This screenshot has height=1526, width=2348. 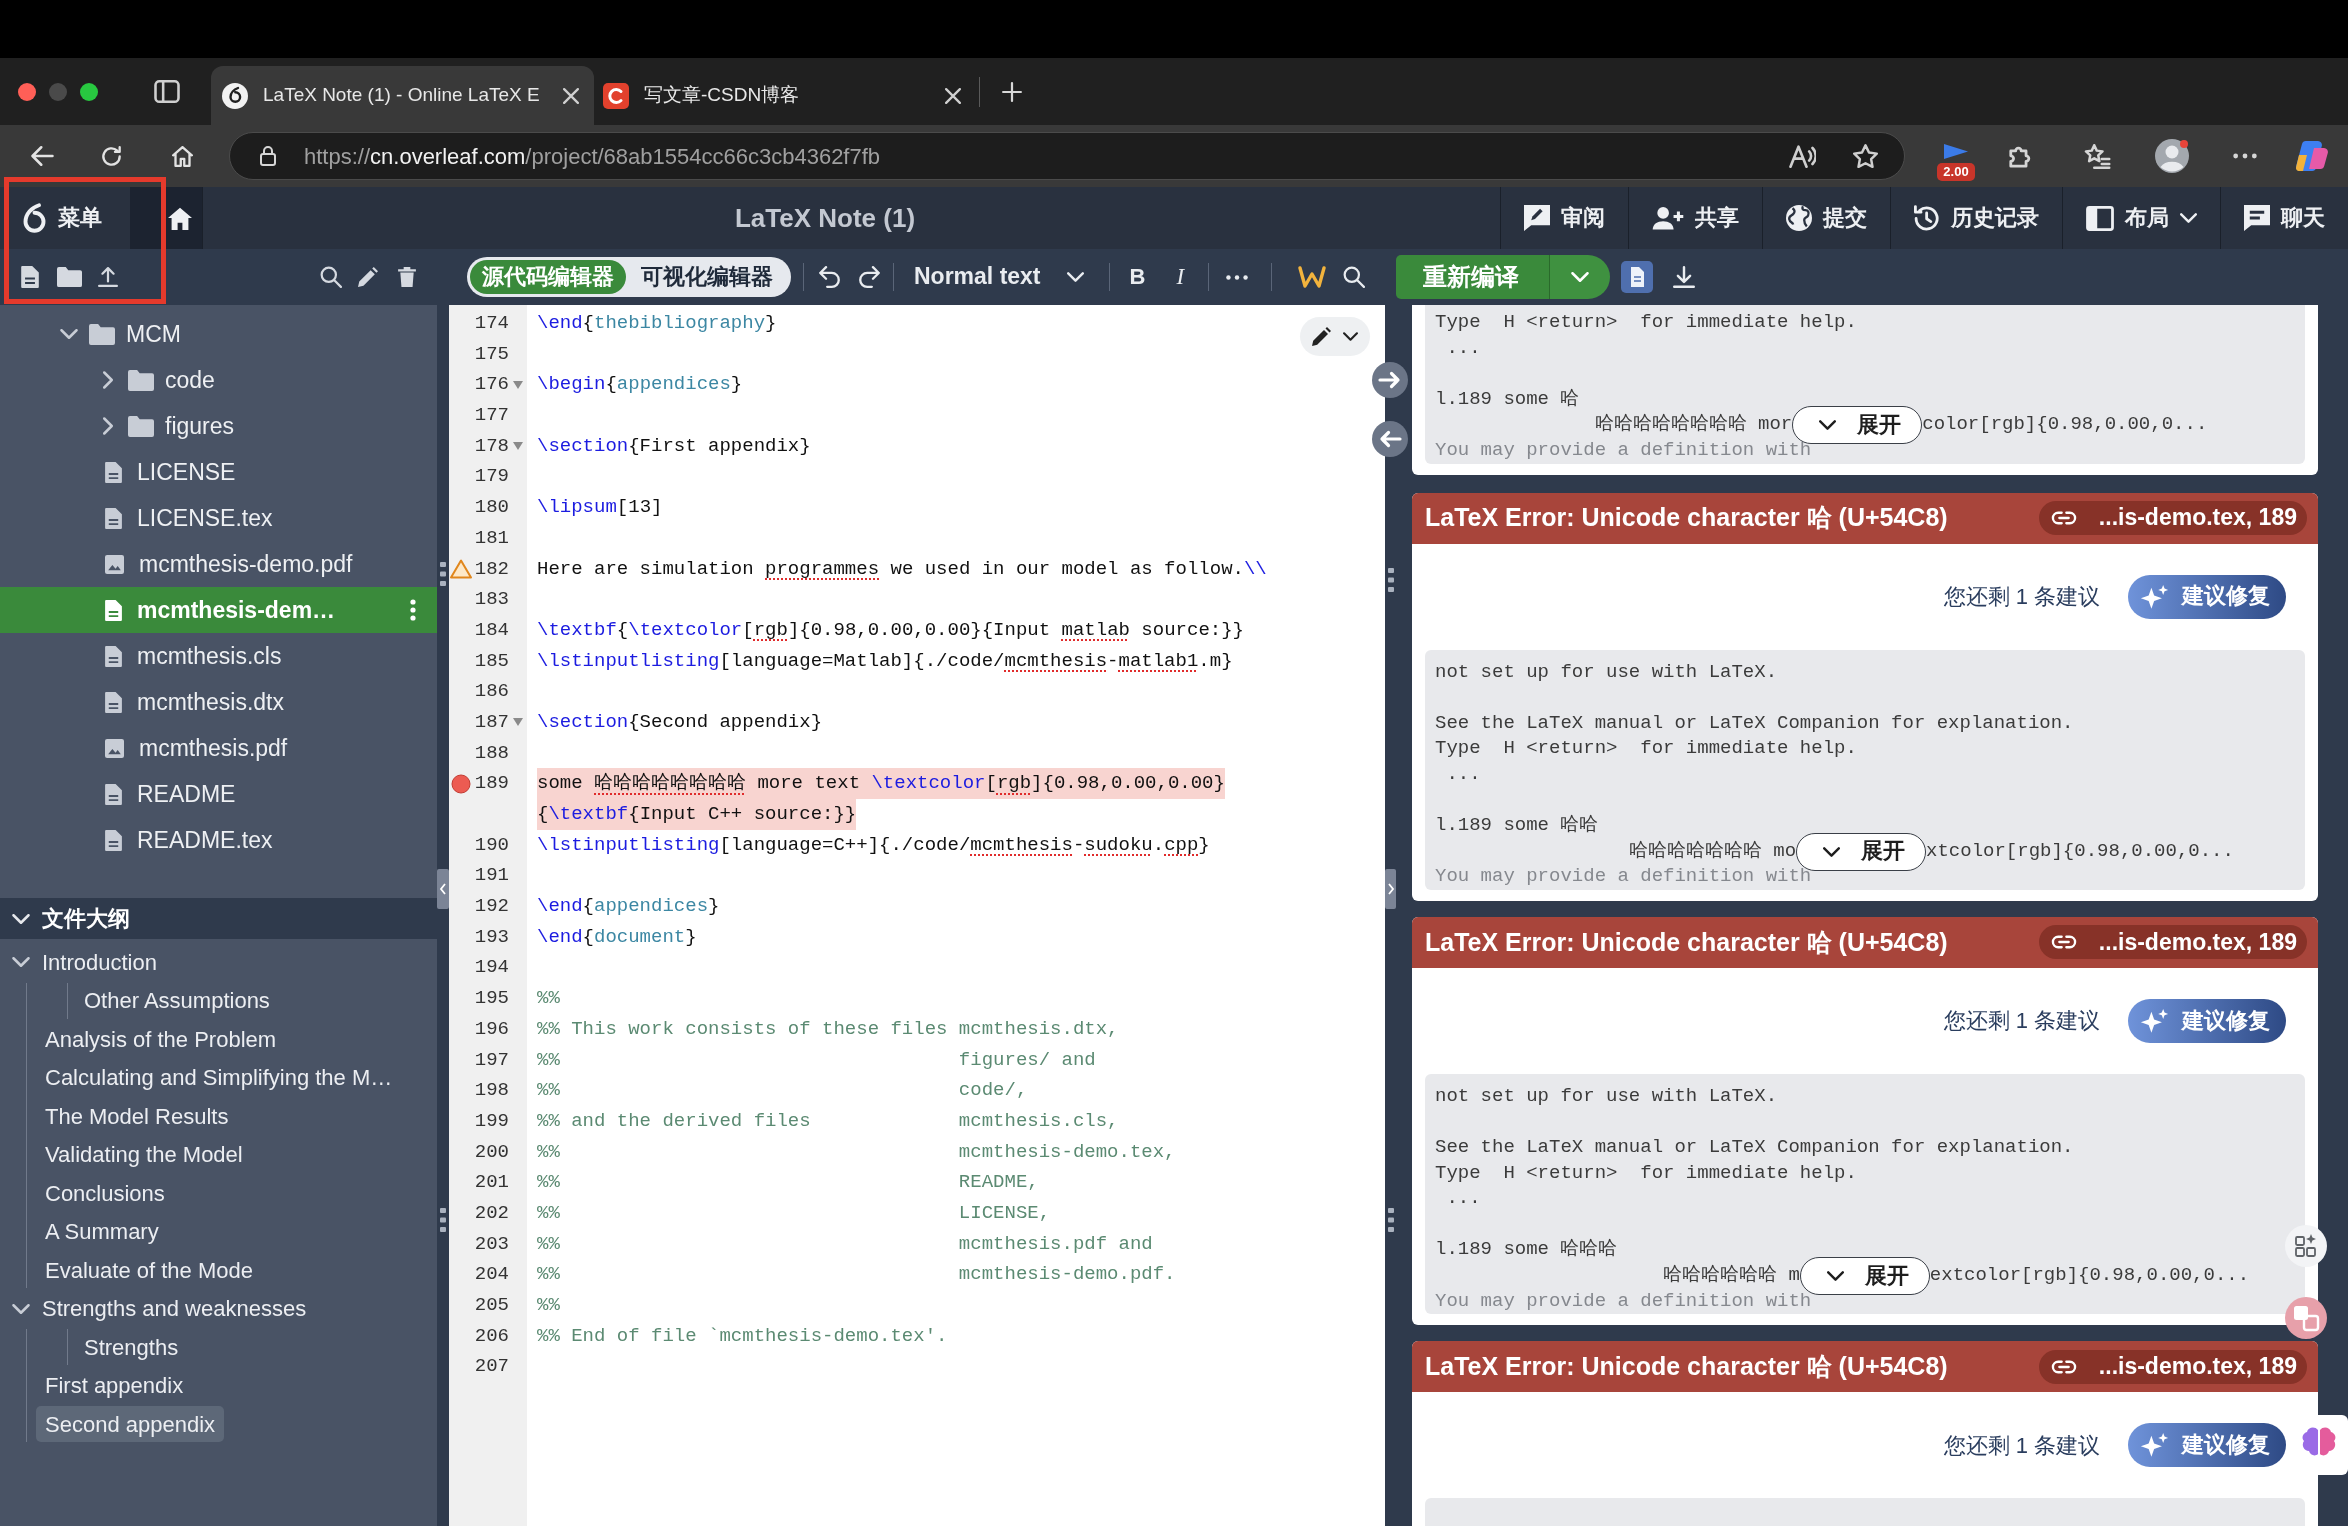 I want to click on outline-item: Conclusions, so click(x=105, y=1193).